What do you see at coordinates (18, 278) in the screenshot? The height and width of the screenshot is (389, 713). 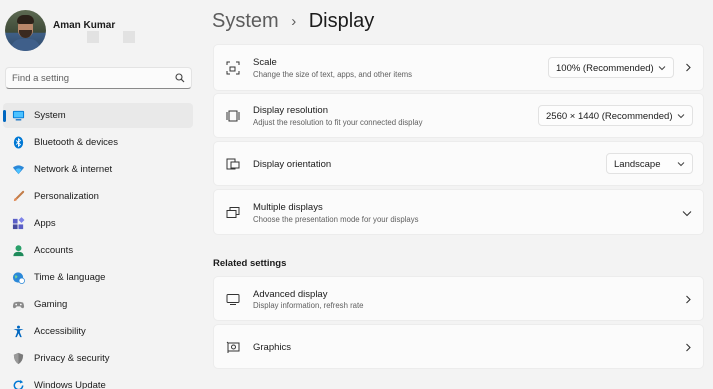 I see `globe-clock-icon` at bounding box center [18, 278].